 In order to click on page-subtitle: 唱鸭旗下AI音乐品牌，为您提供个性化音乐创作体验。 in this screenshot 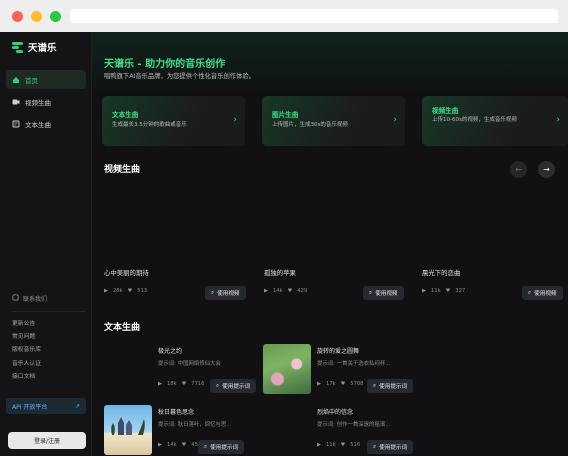, I will do `click(179, 76)`.